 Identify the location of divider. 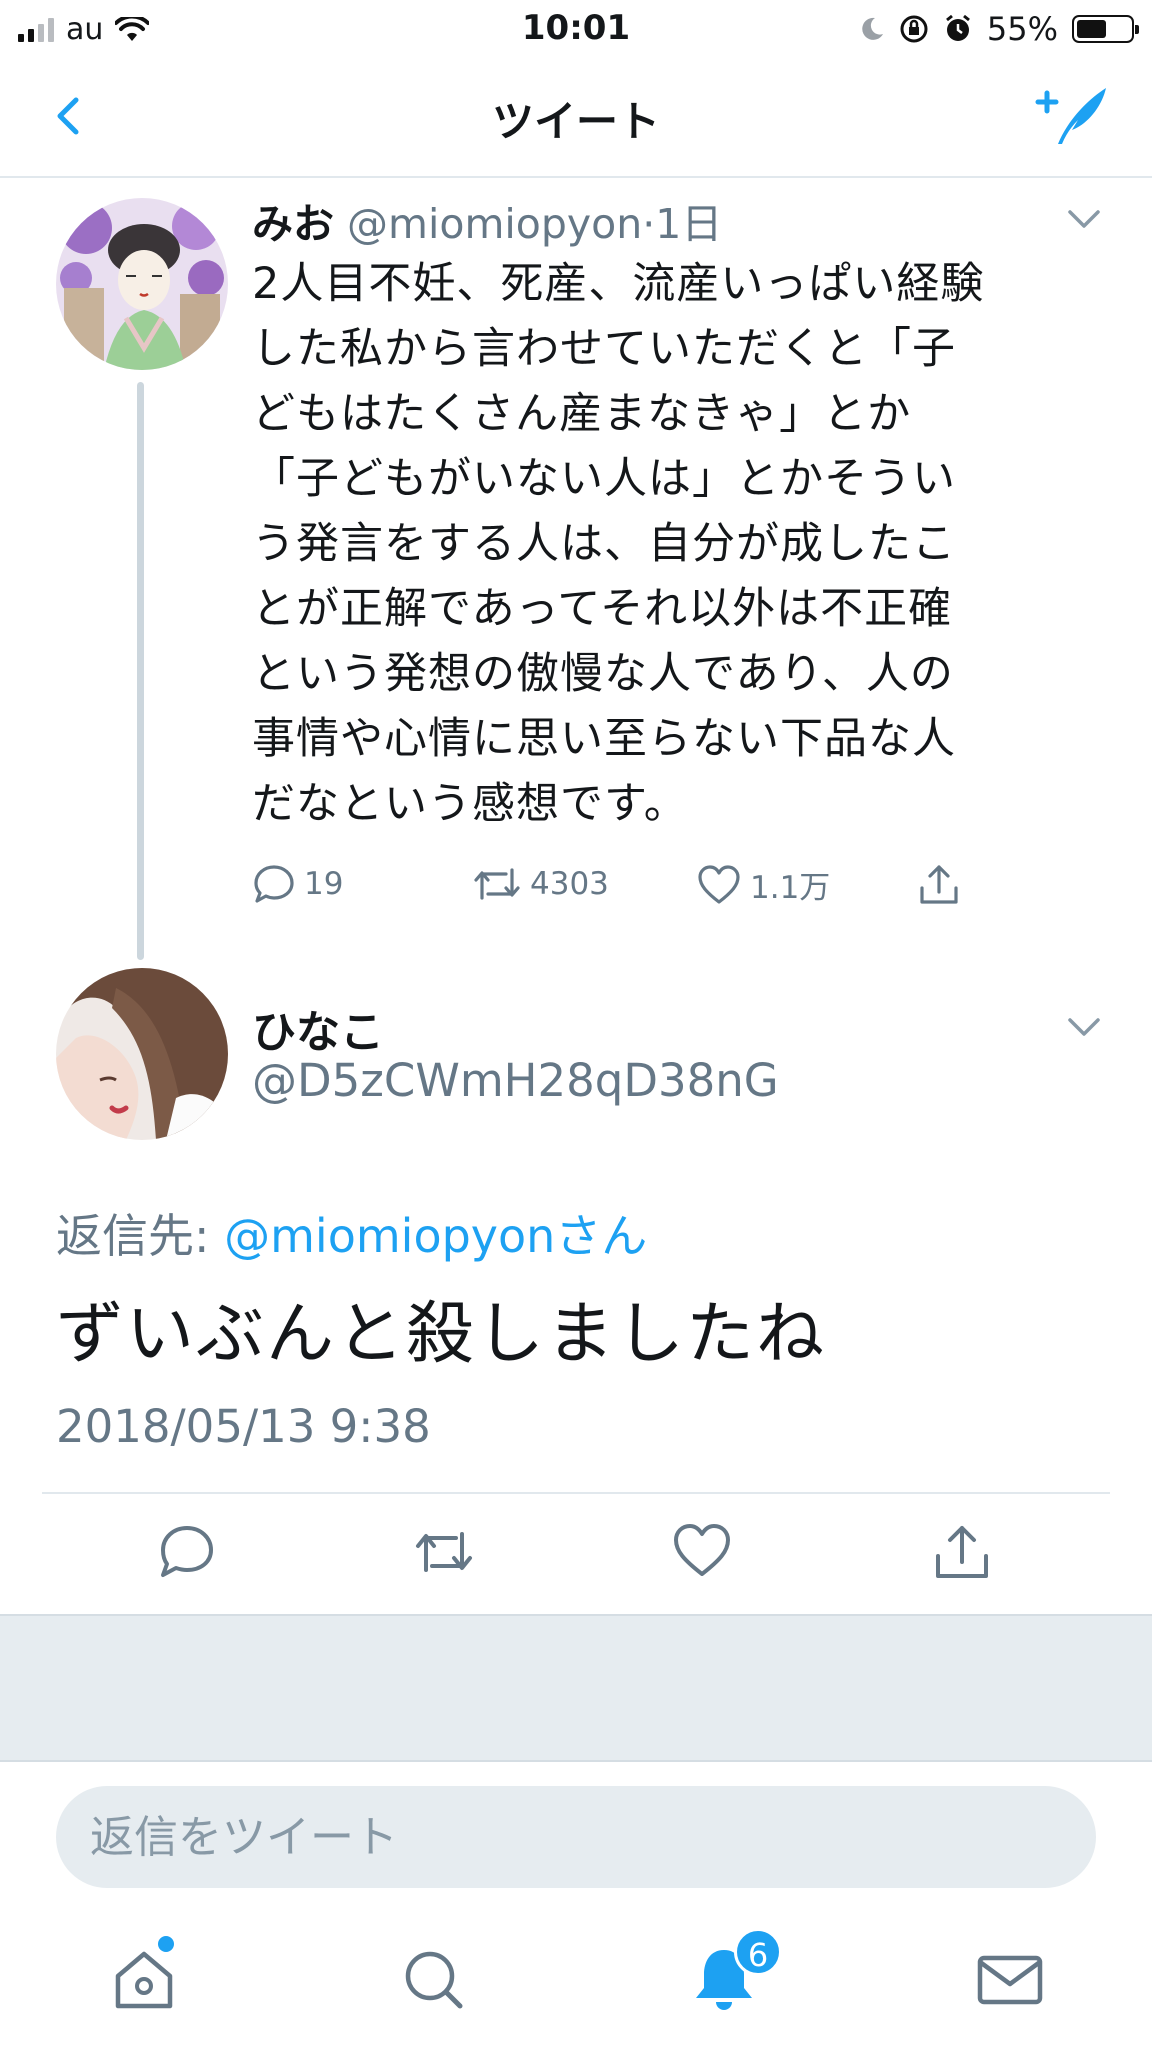
(576, 1493).